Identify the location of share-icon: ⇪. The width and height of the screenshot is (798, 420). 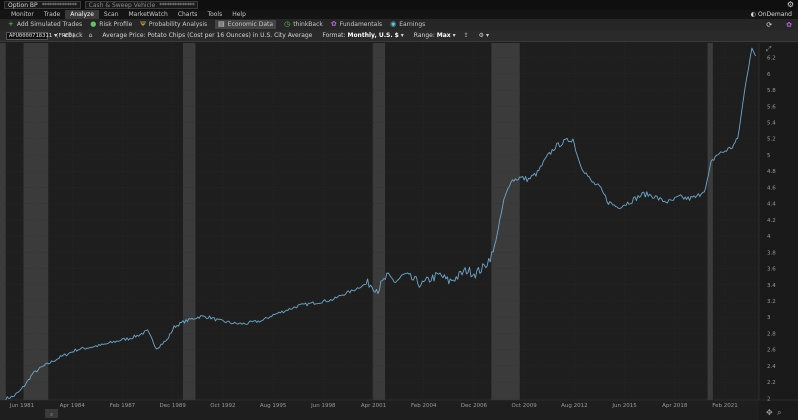
(466, 35).